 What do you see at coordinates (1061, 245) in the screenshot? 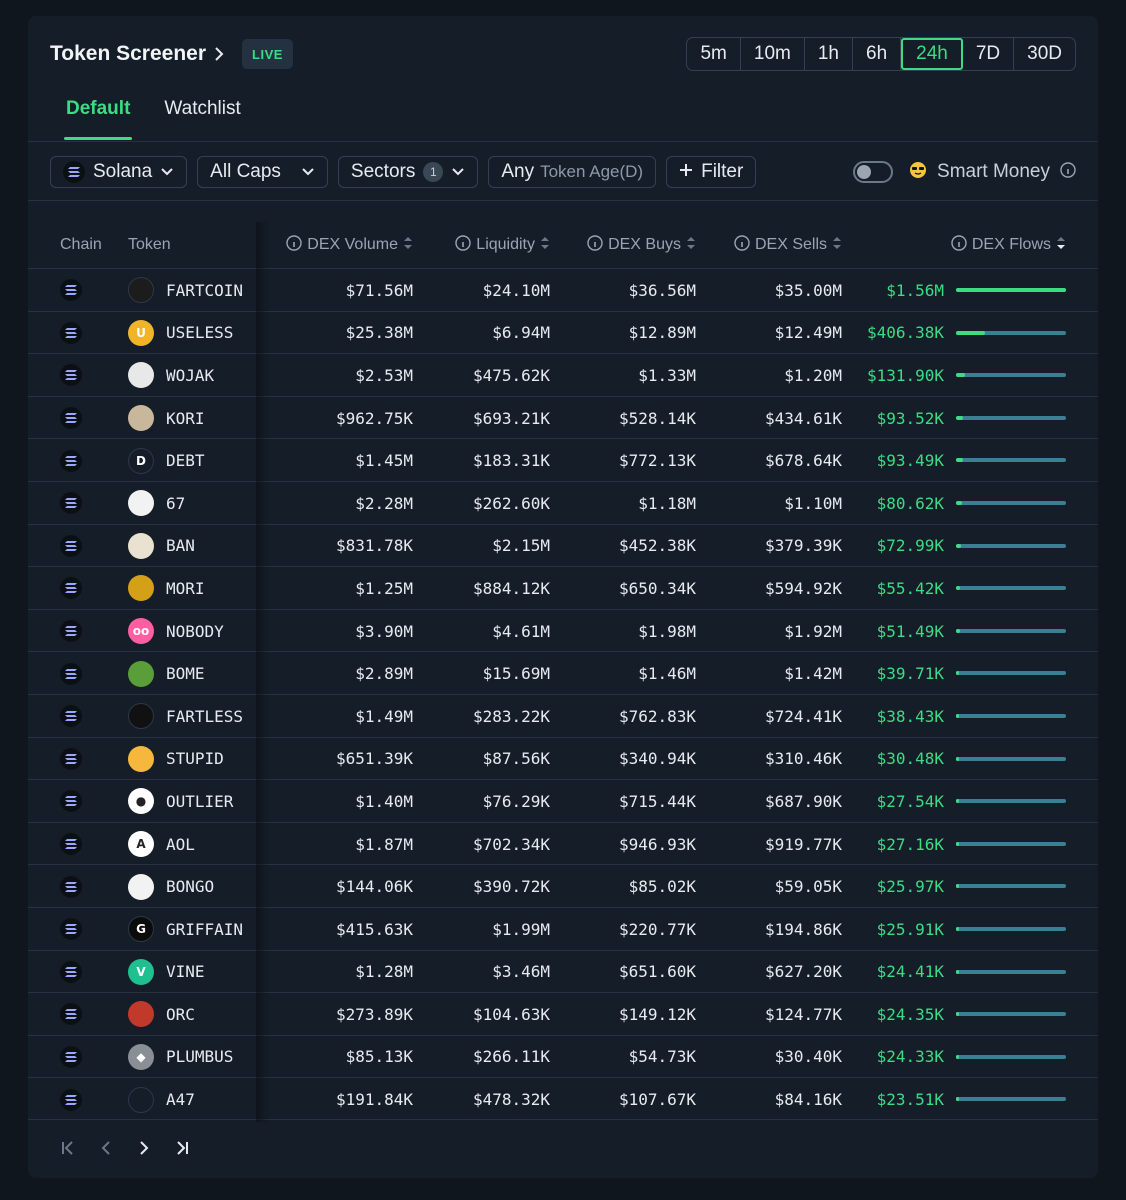
I see `sort-desc-icon` at bounding box center [1061, 245].